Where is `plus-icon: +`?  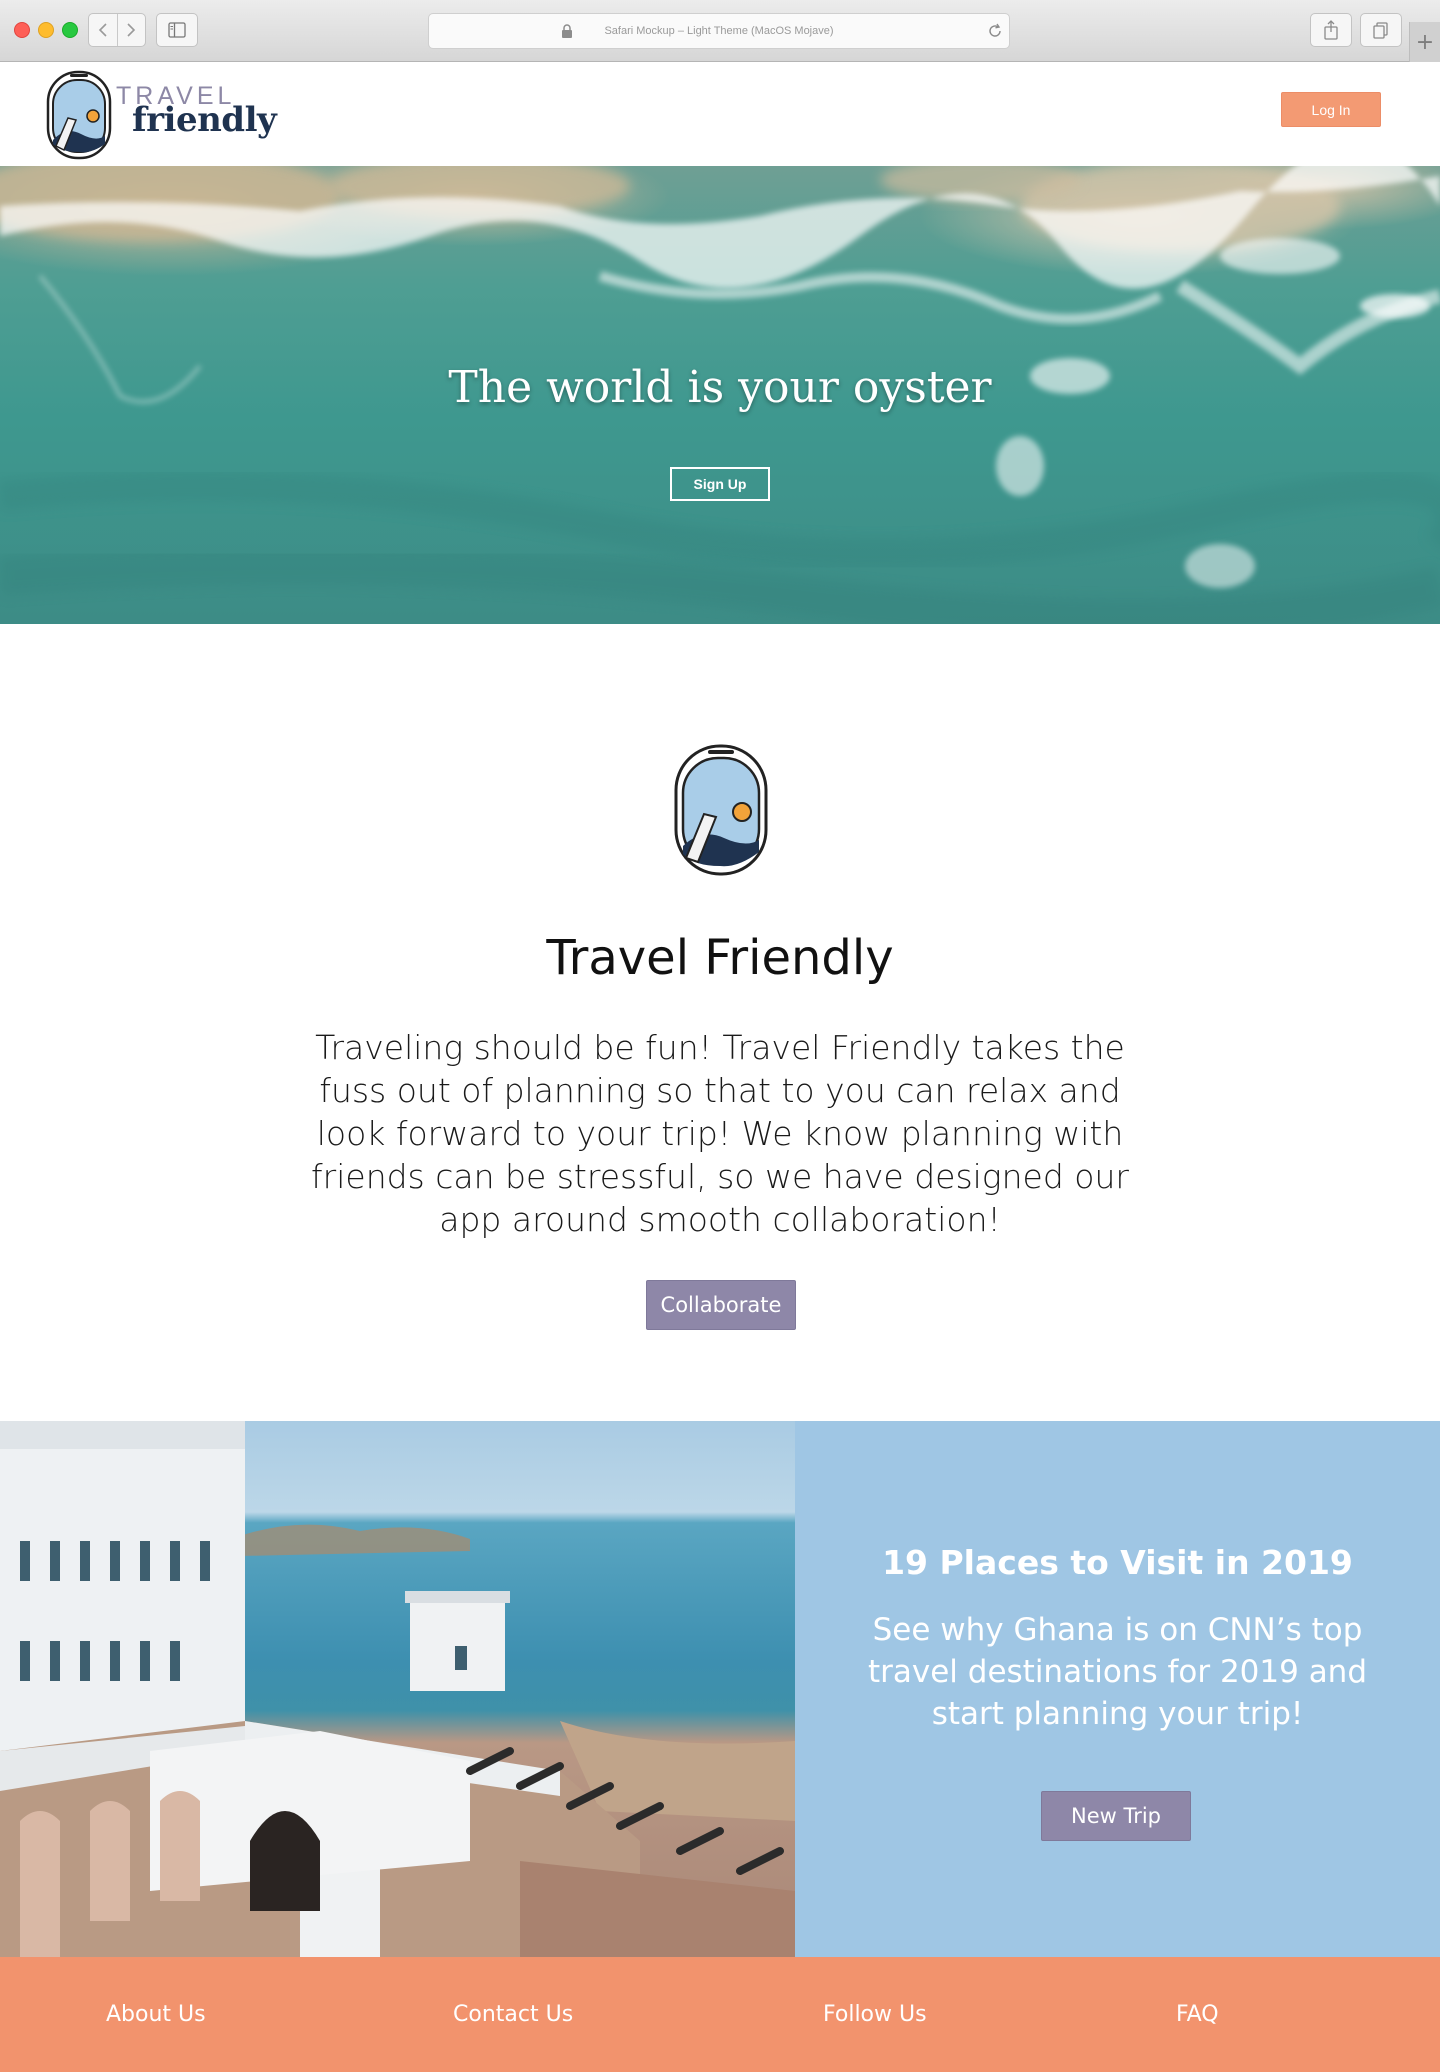 plus-icon: + is located at coordinates (1425, 42).